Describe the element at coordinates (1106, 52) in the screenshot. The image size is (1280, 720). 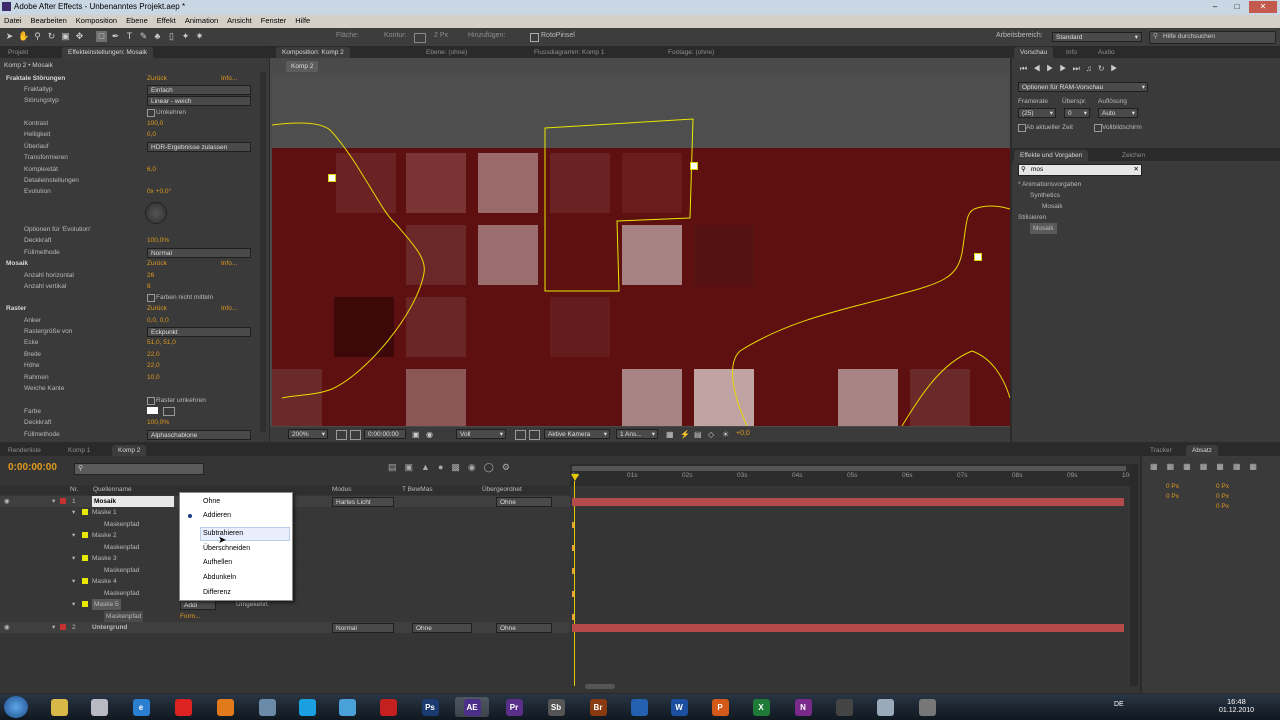
I see `tab-audio: Audio` at that location.